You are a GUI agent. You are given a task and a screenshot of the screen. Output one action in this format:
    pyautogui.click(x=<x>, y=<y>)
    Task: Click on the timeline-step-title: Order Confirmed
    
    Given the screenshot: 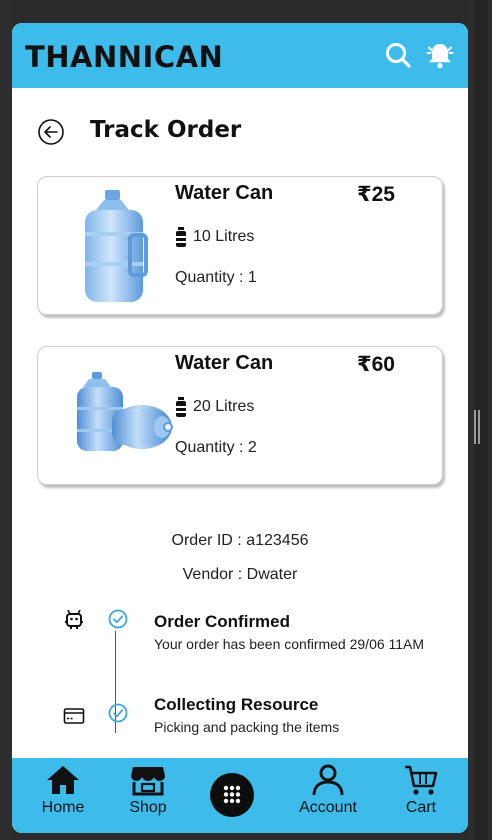 What is the action you would take?
    pyautogui.click(x=222, y=621)
    